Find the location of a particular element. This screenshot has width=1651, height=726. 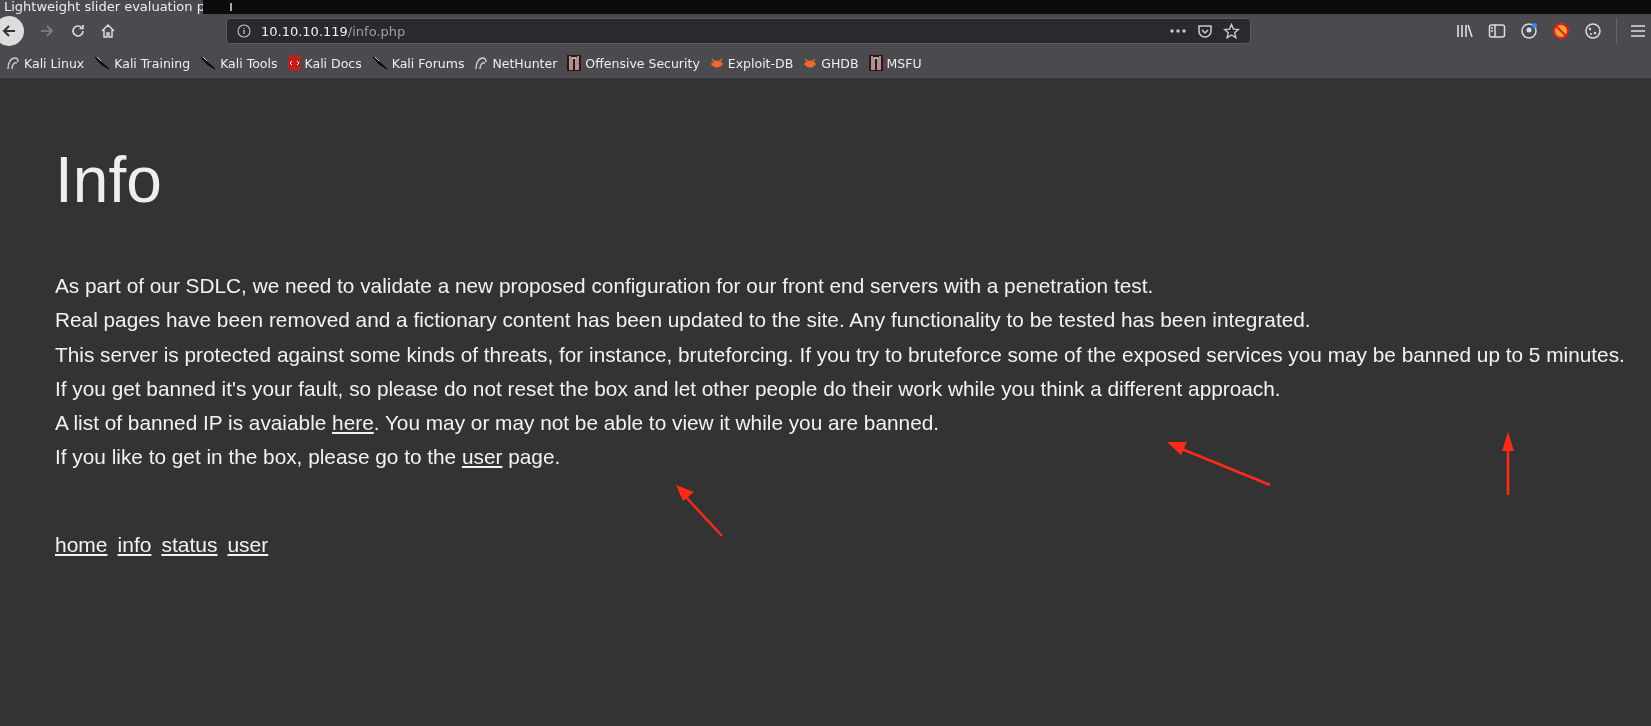

text-link: here is located at coordinates (353, 423).